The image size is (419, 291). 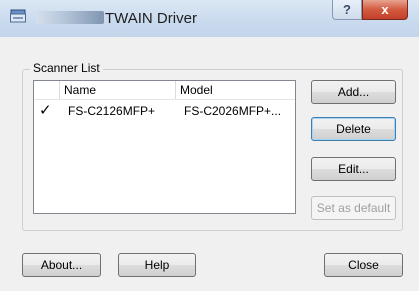 What do you see at coordinates (18, 16) in the screenshot?
I see `scanner-app-icon` at bounding box center [18, 16].